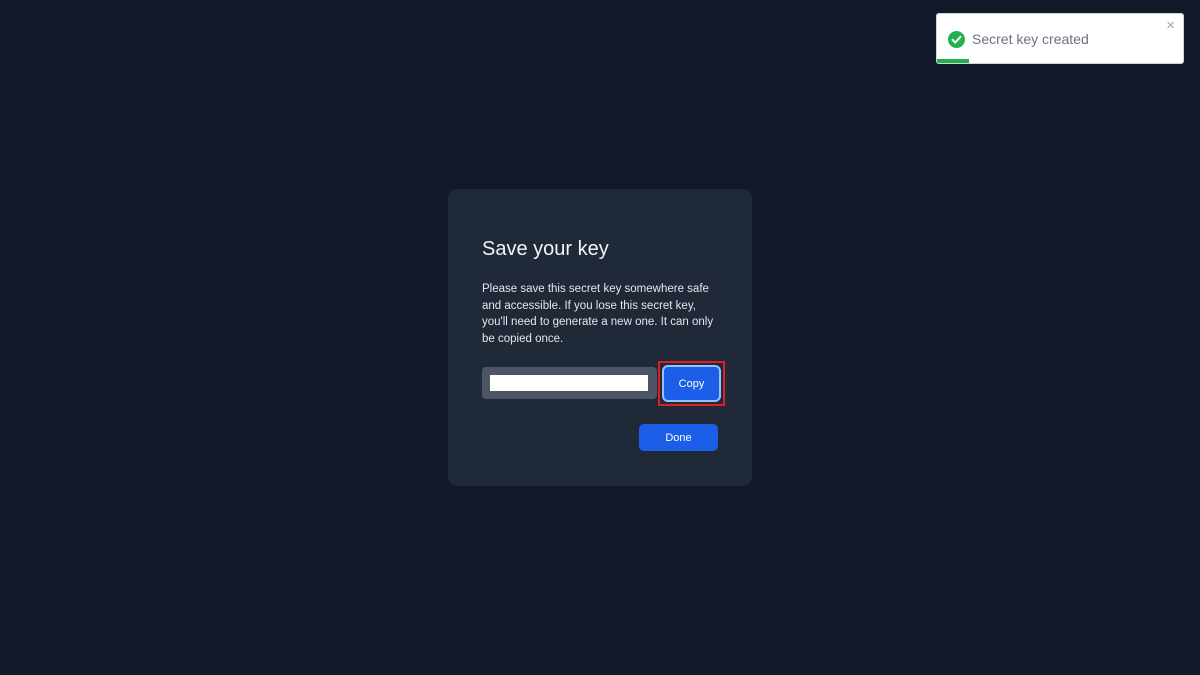 Image resolution: width=1200 pixels, height=675 pixels. I want to click on copy-button: Copy, so click(691, 383).